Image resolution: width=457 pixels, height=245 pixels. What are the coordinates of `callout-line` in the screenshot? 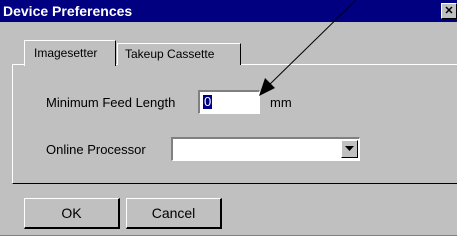 It's located at (311, 44).